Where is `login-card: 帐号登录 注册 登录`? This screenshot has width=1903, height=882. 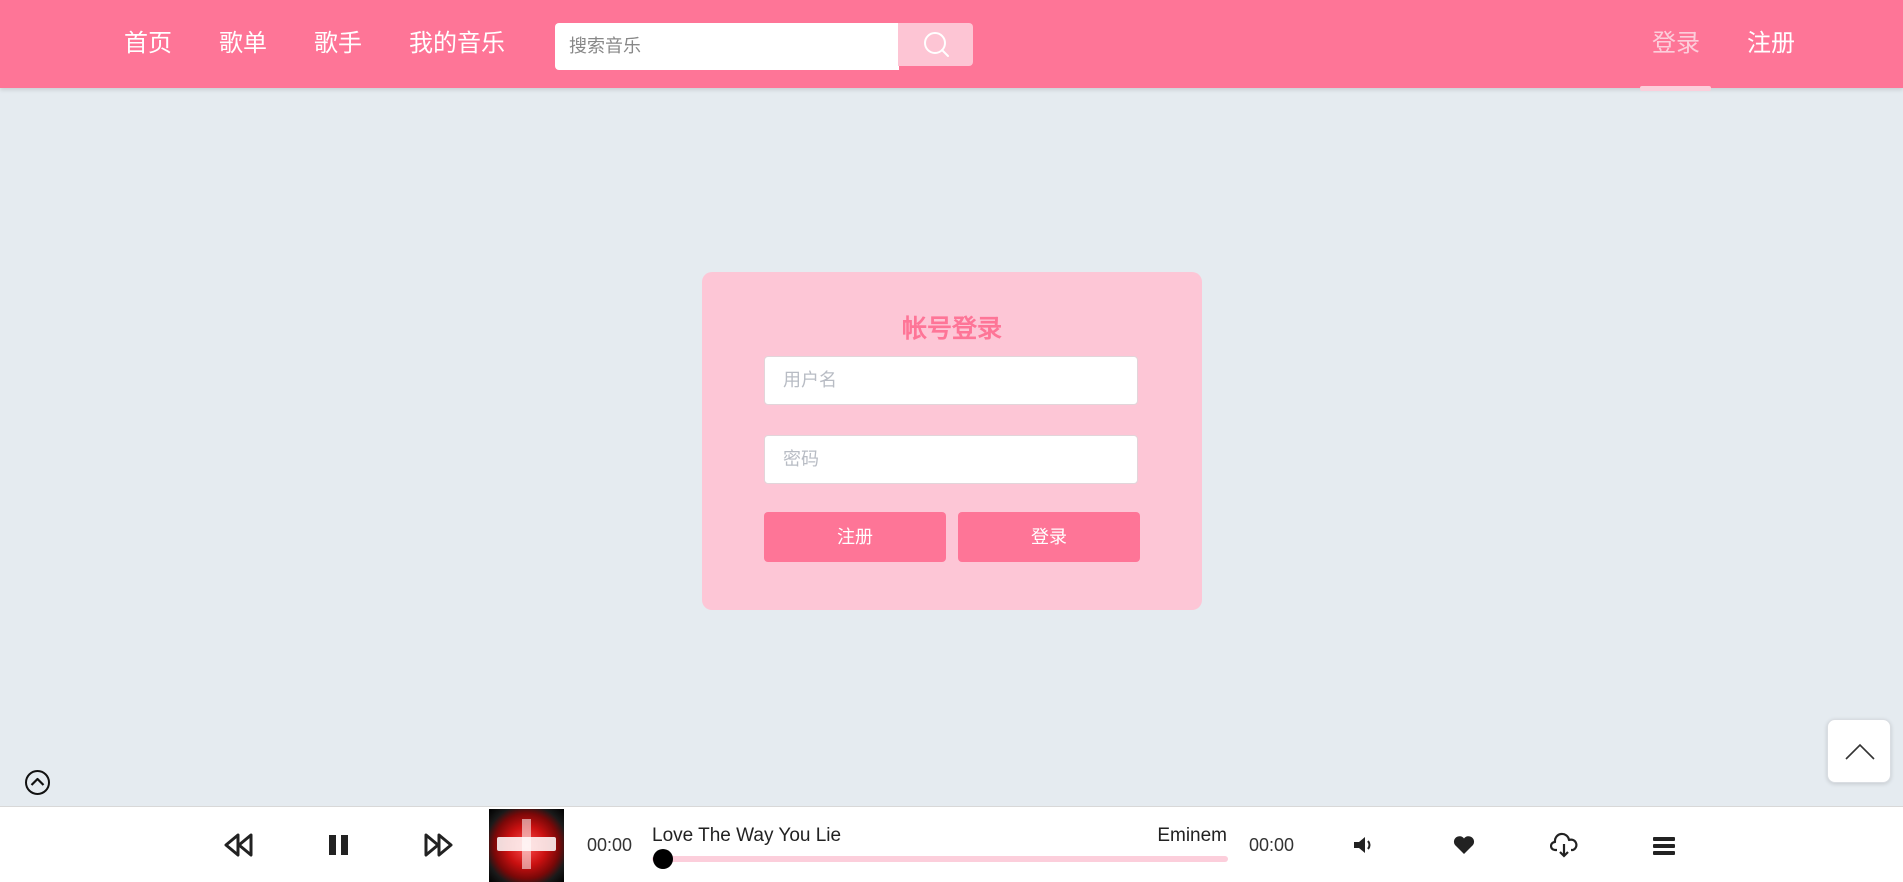 login-card: 帐号登录 注册 登录 is located at coordinates (952, 441).